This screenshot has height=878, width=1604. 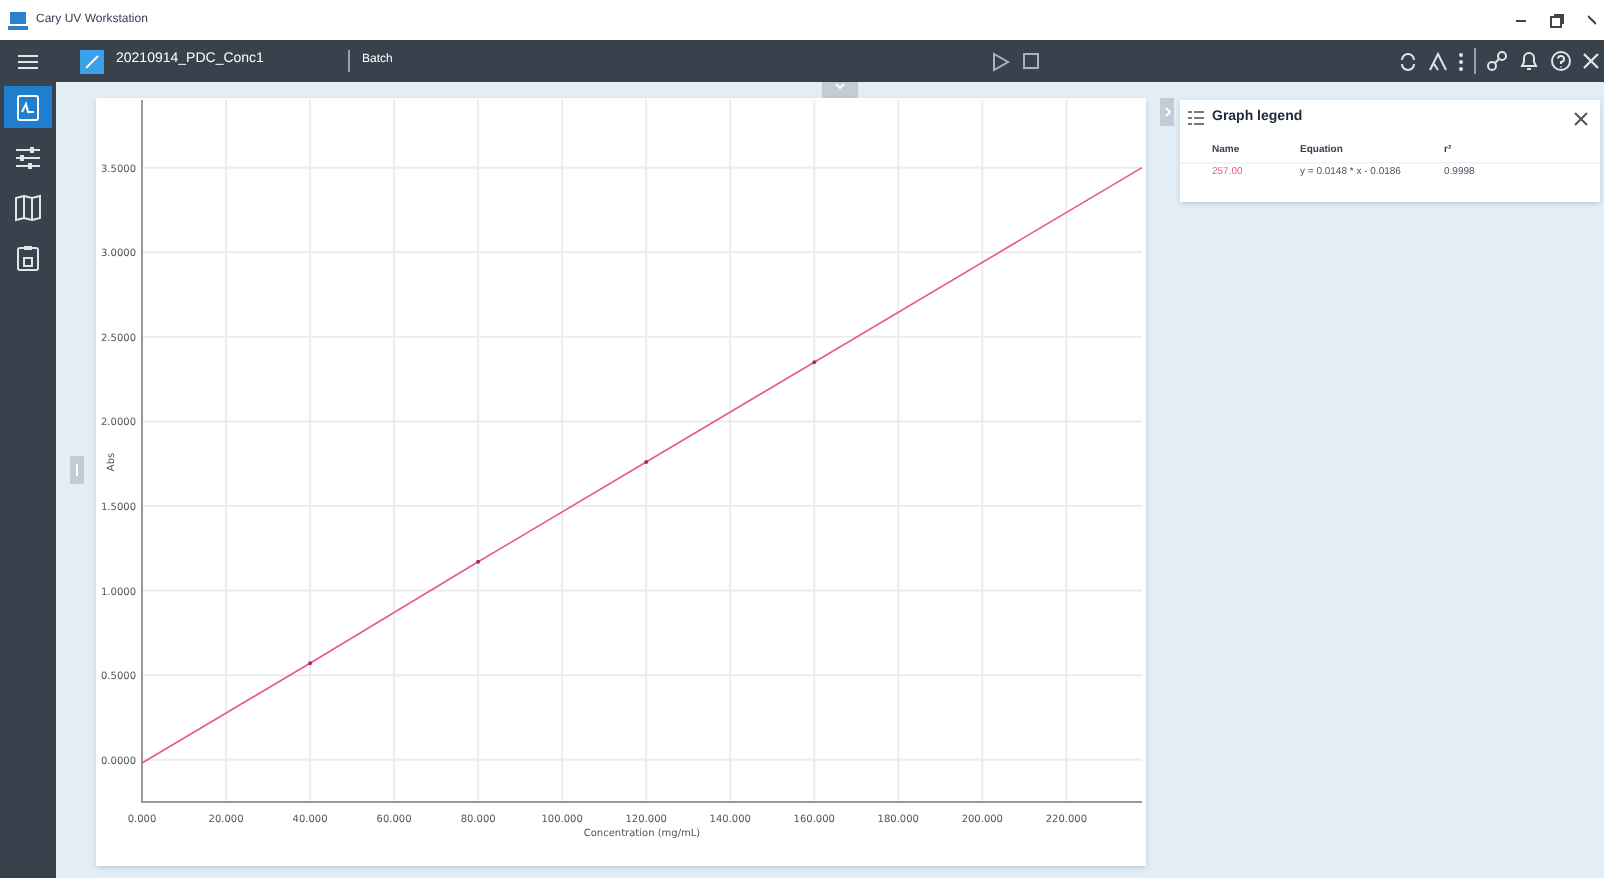 I want to click on link-icon, so click(x=1497, y=61).